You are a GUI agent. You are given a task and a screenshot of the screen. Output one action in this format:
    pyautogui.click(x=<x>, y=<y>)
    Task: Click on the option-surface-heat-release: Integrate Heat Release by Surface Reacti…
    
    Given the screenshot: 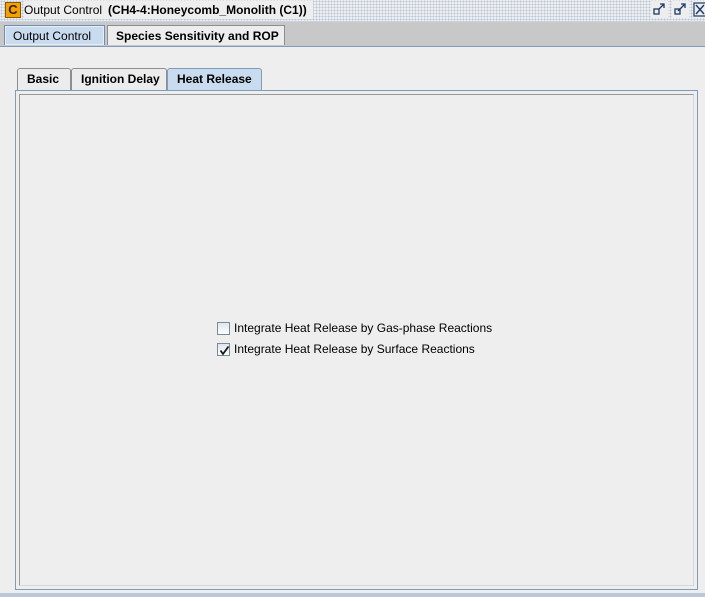 What is the action you would take?
    pyautogui.click(x=346, y=349)
    